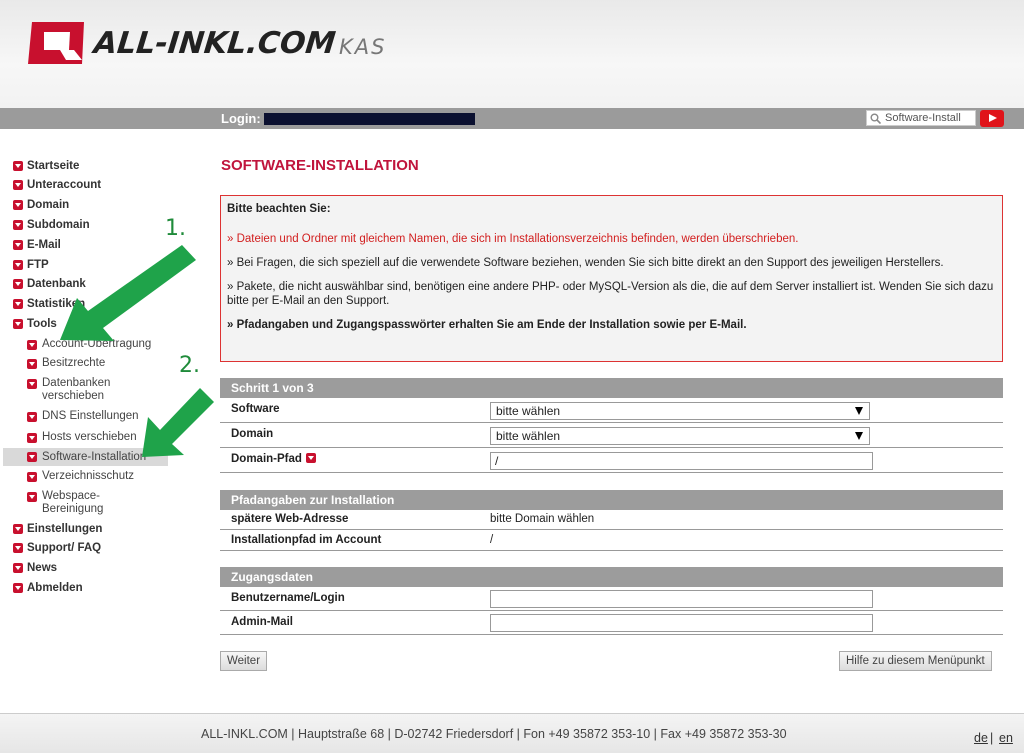 Image resolution: width=1024 pixels, height=753 pixels. What do you see at coordinates (306, 540) in the screenshot?
I see `install-path-label: Installationpfad im Account` at bounding box center [306, 540].